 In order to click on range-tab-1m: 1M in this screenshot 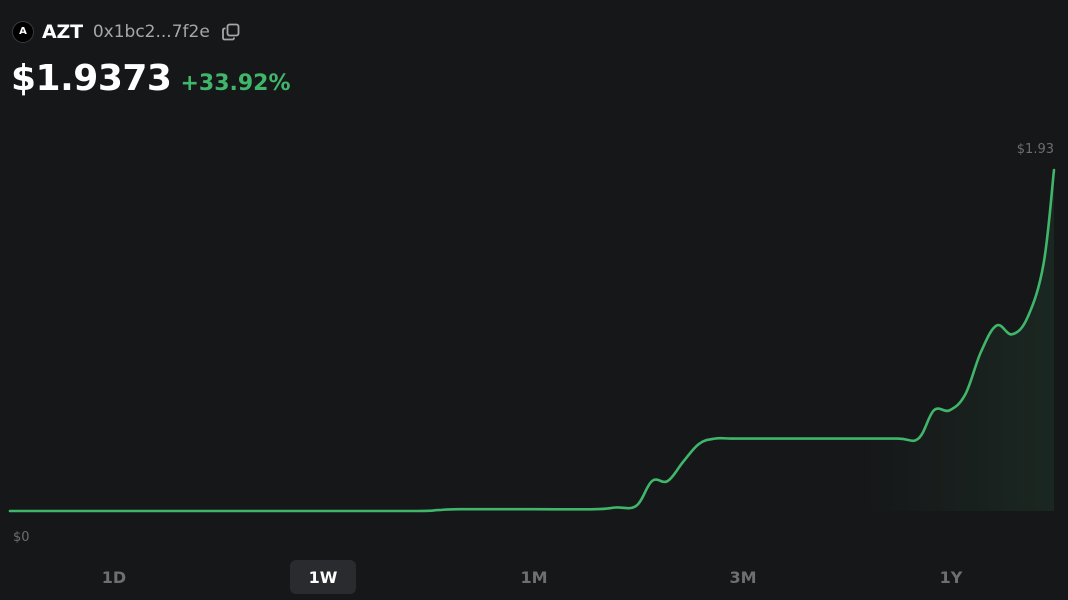, I will do `click(534, 577)`.